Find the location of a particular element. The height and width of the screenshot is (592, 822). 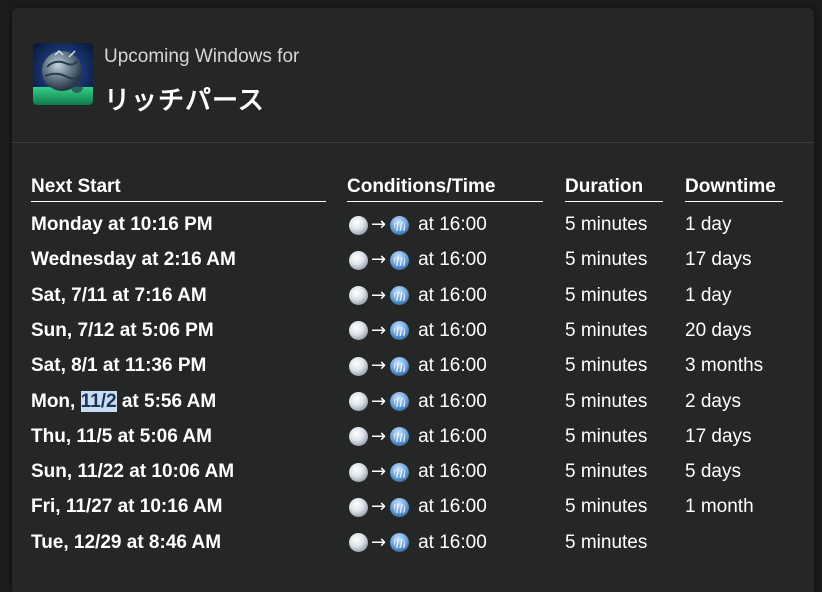

downtime-cell: 20 days is located at coordinates (718, 330).